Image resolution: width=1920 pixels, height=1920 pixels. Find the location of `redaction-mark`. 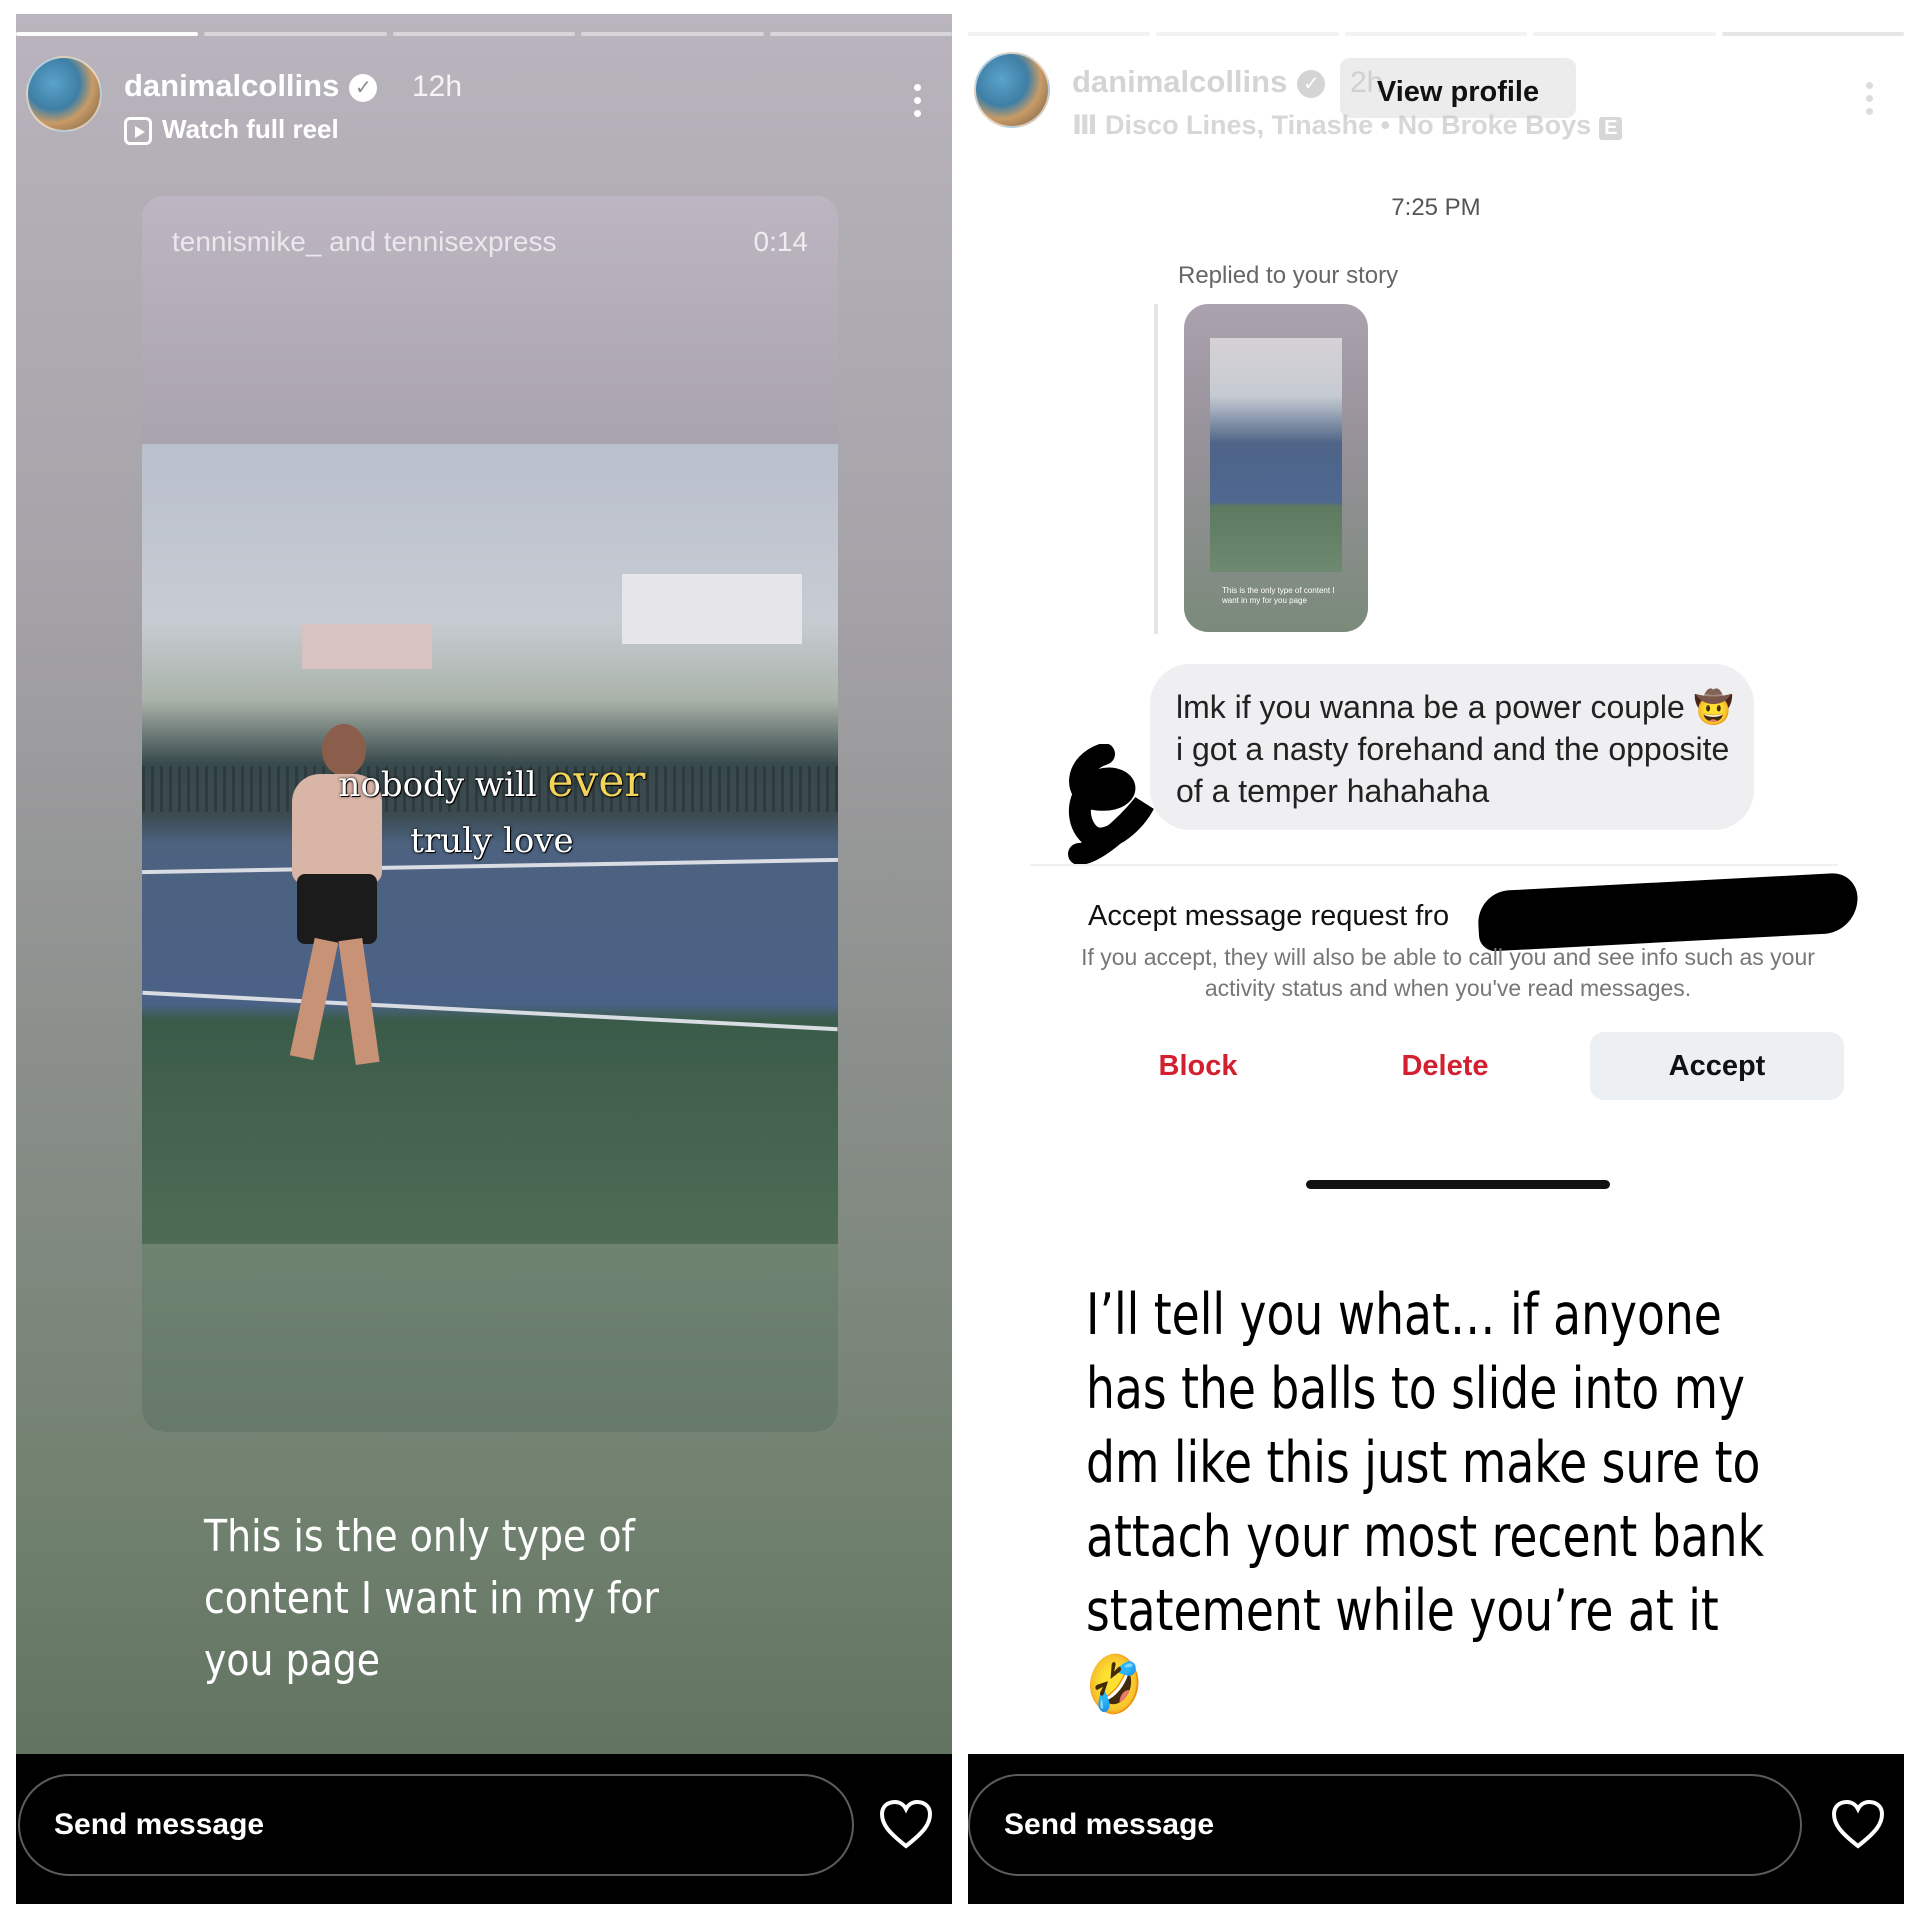

redaction-mark is located at coordinates (1668, 912).